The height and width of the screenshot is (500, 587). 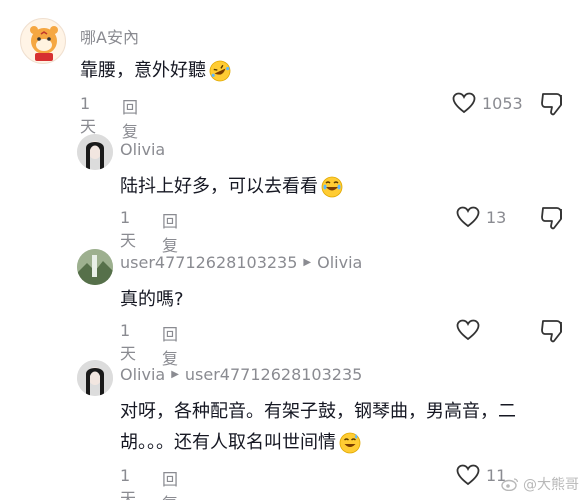 What do you see at coordinates (219, 186) in the screenshot?
I see `comment-text-content: 陆抖上好多，可以去看看` at bounding box center [219, 186].